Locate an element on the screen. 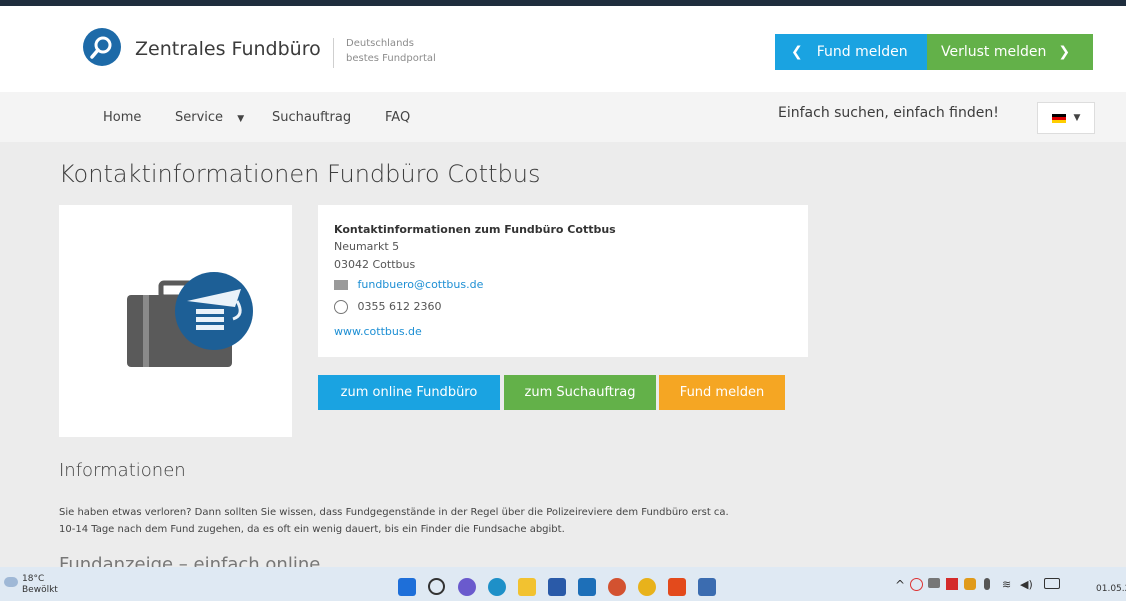  chat-icon is located at coordinates (467, 587).